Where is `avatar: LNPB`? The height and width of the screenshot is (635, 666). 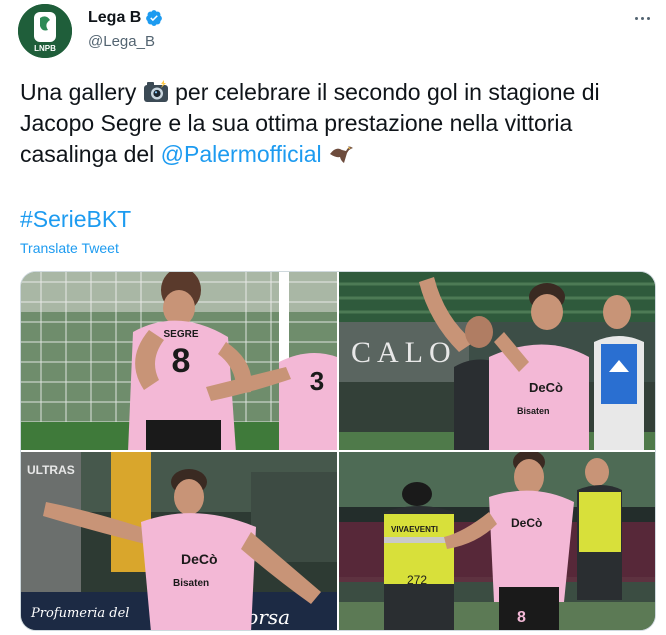
avatar: LNPB is located at coordinates (45, 31).